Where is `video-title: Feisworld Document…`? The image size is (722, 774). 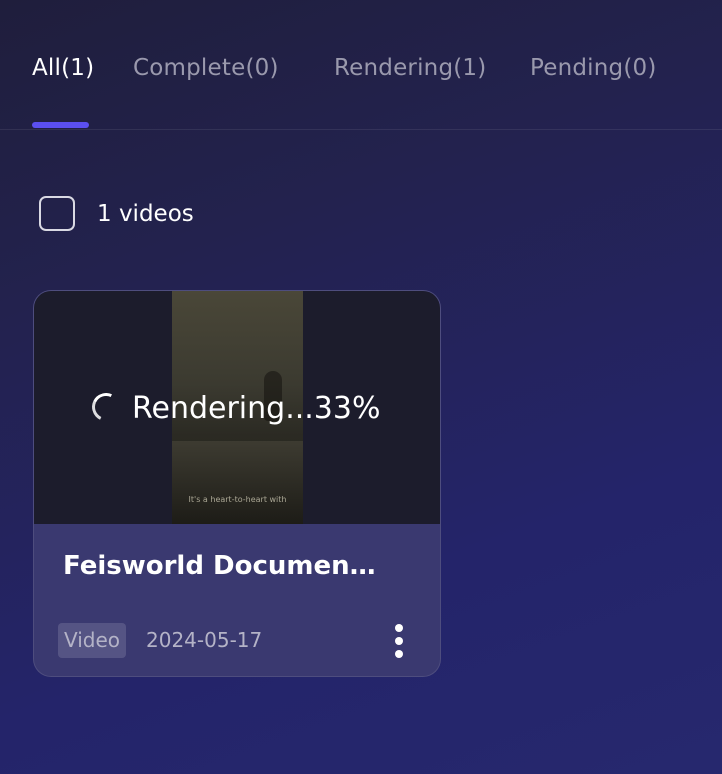 video-title: Feisworld Document… is located at coordinates (221, 566).